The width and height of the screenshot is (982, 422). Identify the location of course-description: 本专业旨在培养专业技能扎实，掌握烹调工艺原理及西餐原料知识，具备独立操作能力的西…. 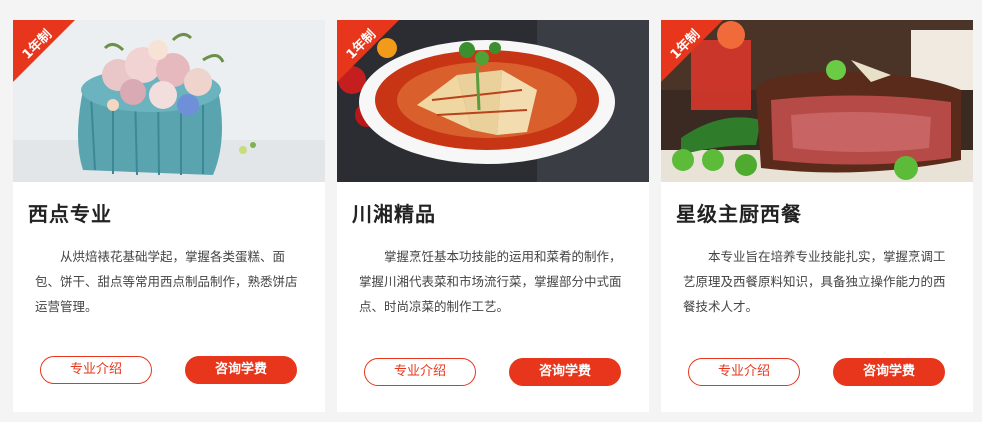
(814, 281).